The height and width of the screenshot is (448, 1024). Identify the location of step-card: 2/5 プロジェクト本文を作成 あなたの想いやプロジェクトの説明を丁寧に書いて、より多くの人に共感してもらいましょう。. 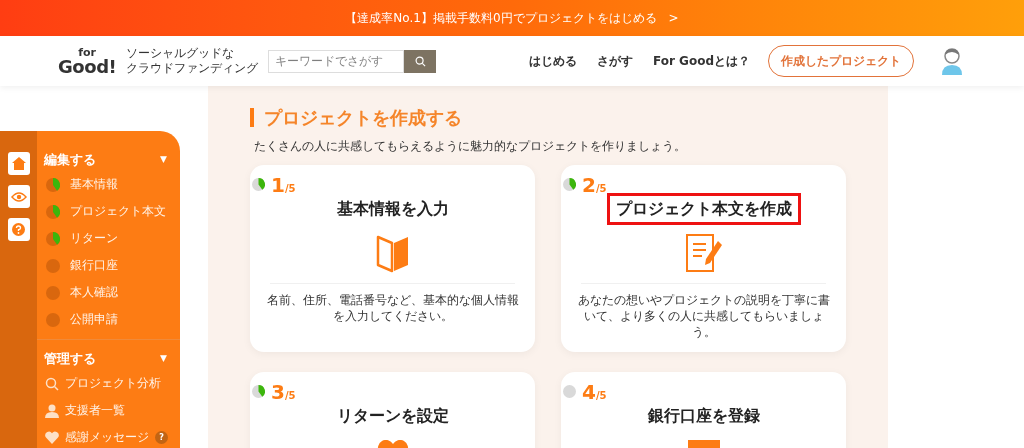
(703, 258).